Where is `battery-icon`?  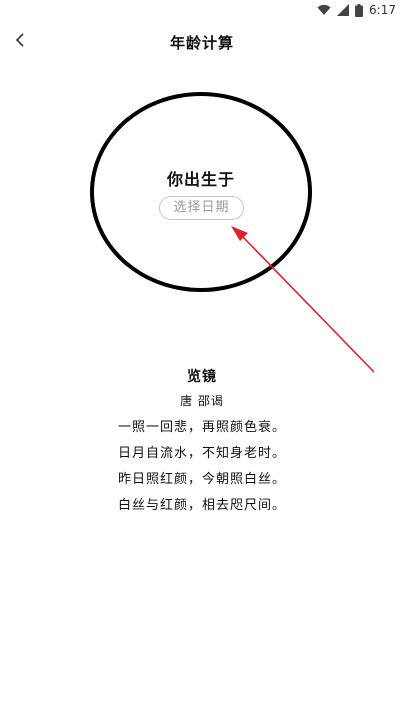
battery-icon is located at coordinates (359, 10).